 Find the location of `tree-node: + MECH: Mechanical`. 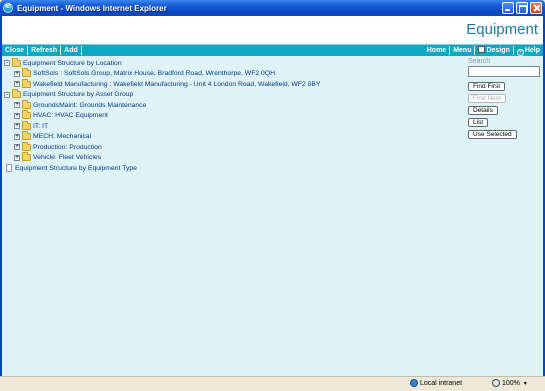

tree-node: + MECH: Mechanical is located at coordinates (162, 137).